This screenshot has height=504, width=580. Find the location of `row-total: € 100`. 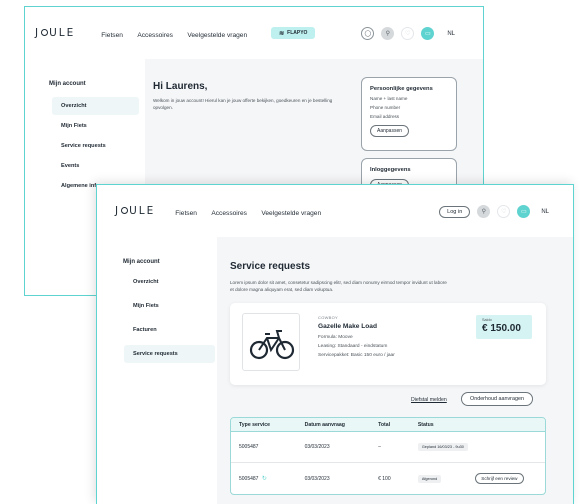

row-total: € 100 is located at coordinates (384, 478).